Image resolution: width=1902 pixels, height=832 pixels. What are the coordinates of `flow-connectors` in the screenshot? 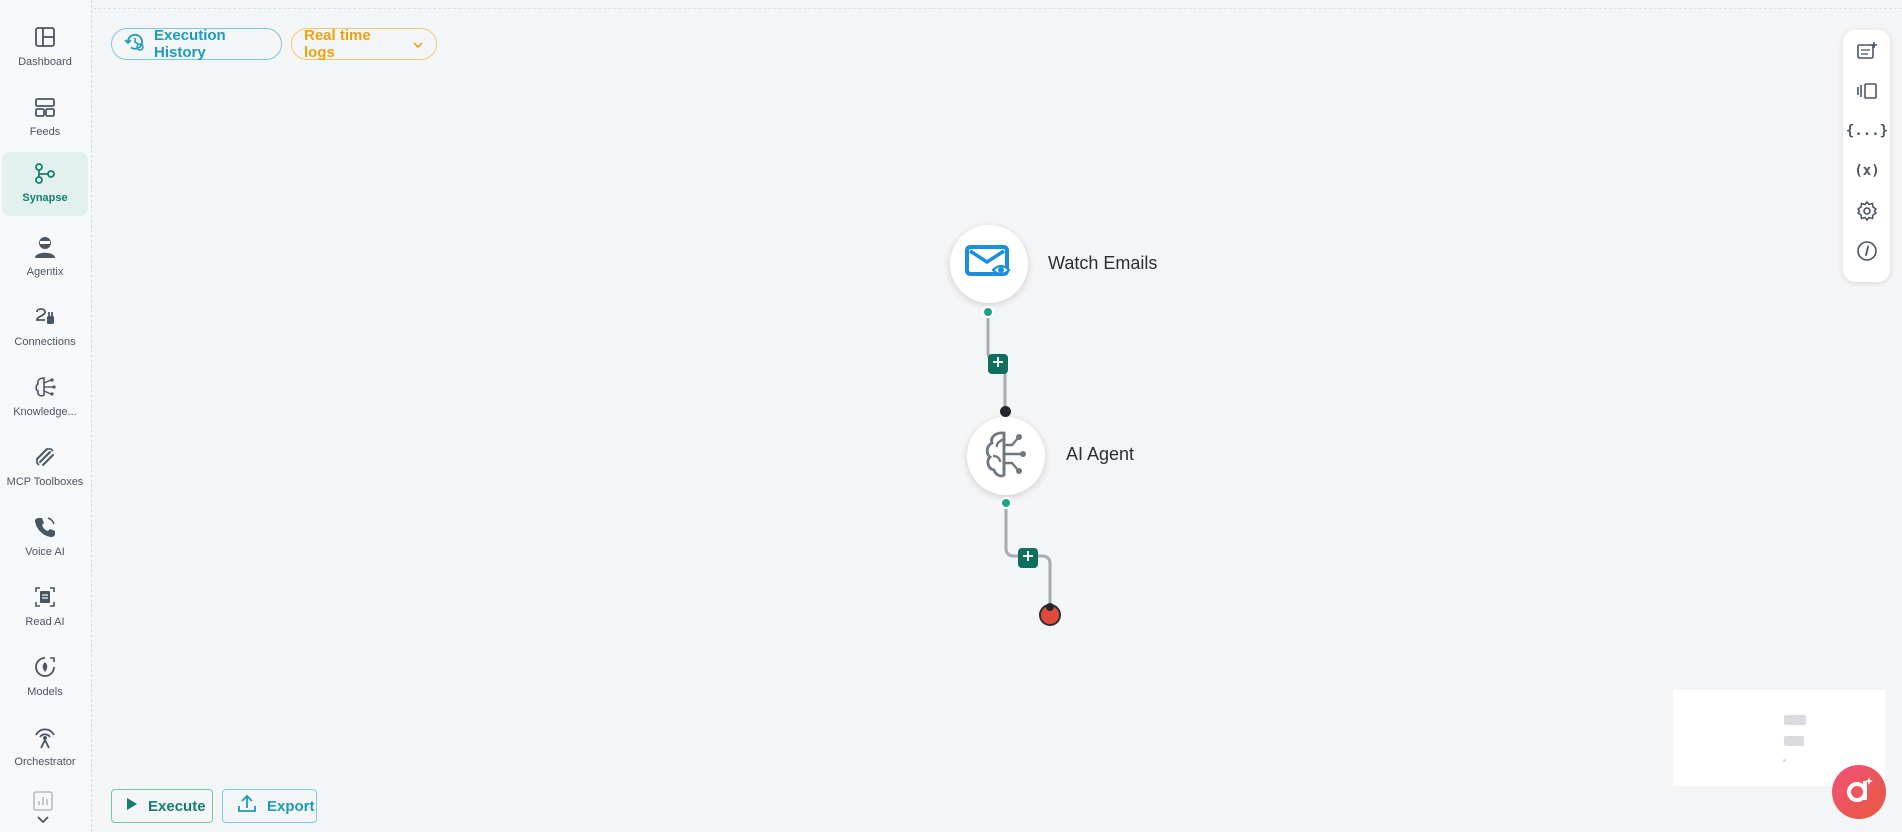 It's located at (1019, 462).